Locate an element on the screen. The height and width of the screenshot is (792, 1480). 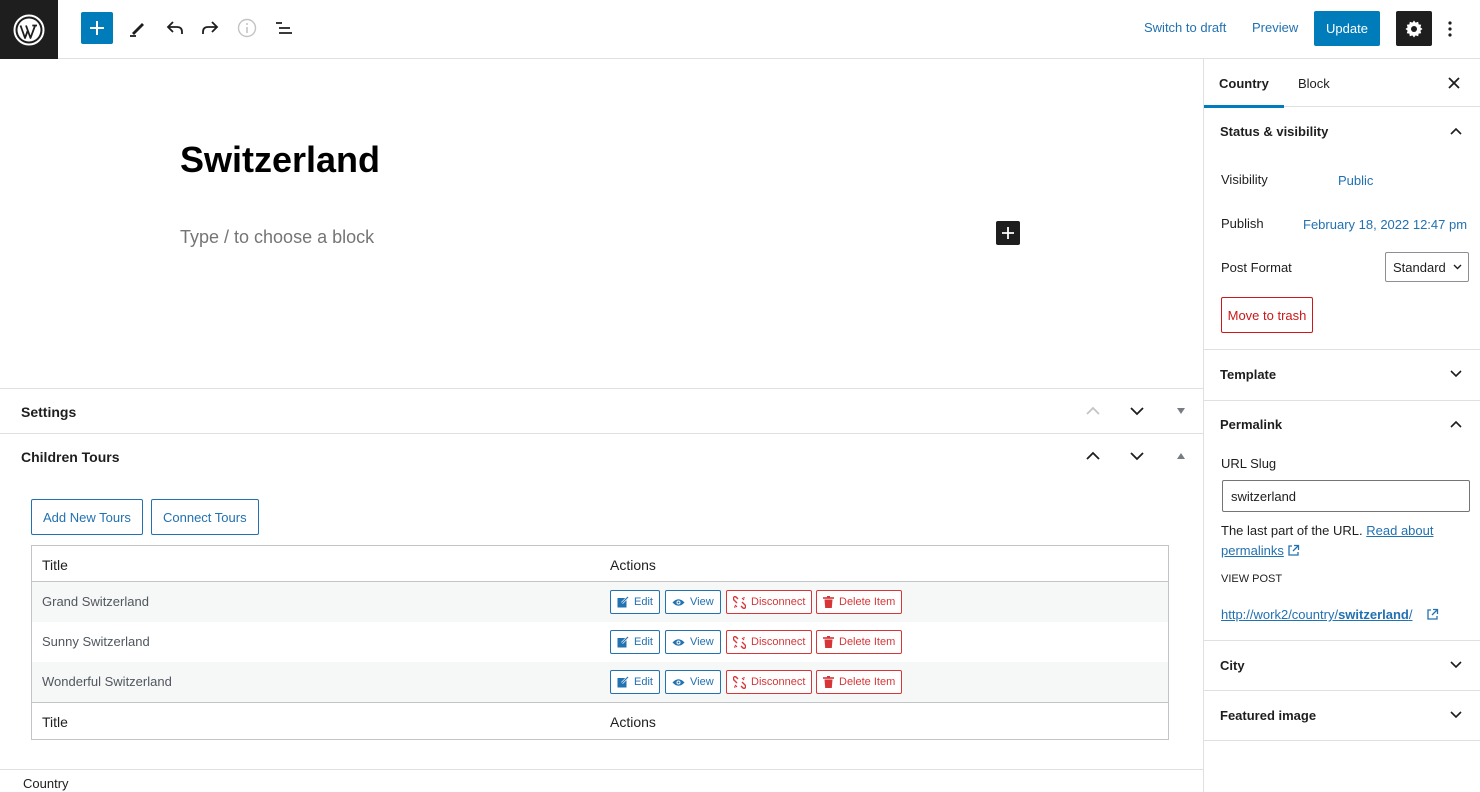
post-url-prefix: http://work2/country/ is located at coordinates (1280, 614).